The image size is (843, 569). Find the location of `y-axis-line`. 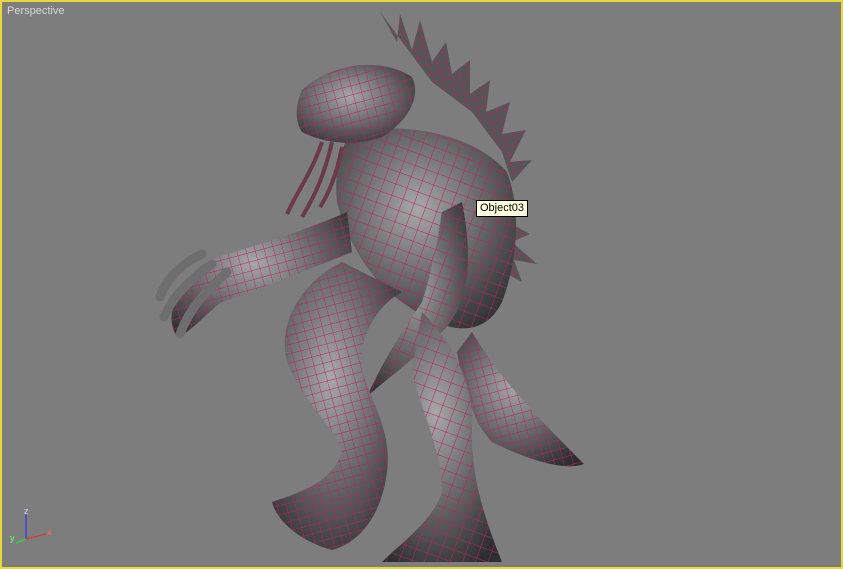

y-axis-line is located at coordinates (21, 541).